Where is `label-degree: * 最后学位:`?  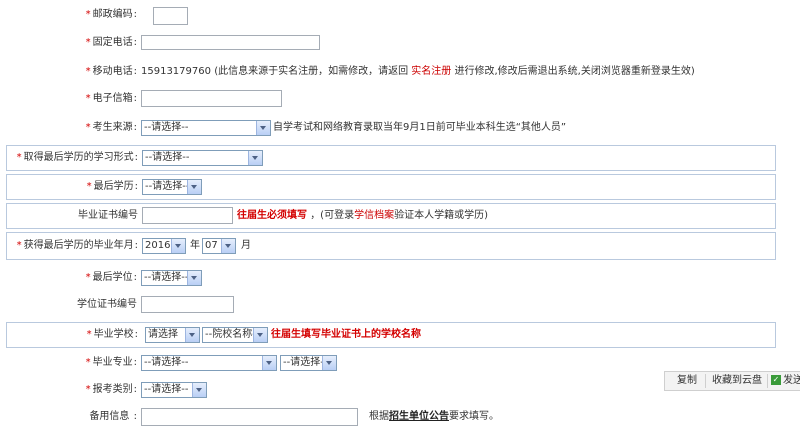 label-degree: * 最后学位: is located at coordinates (111, 277).